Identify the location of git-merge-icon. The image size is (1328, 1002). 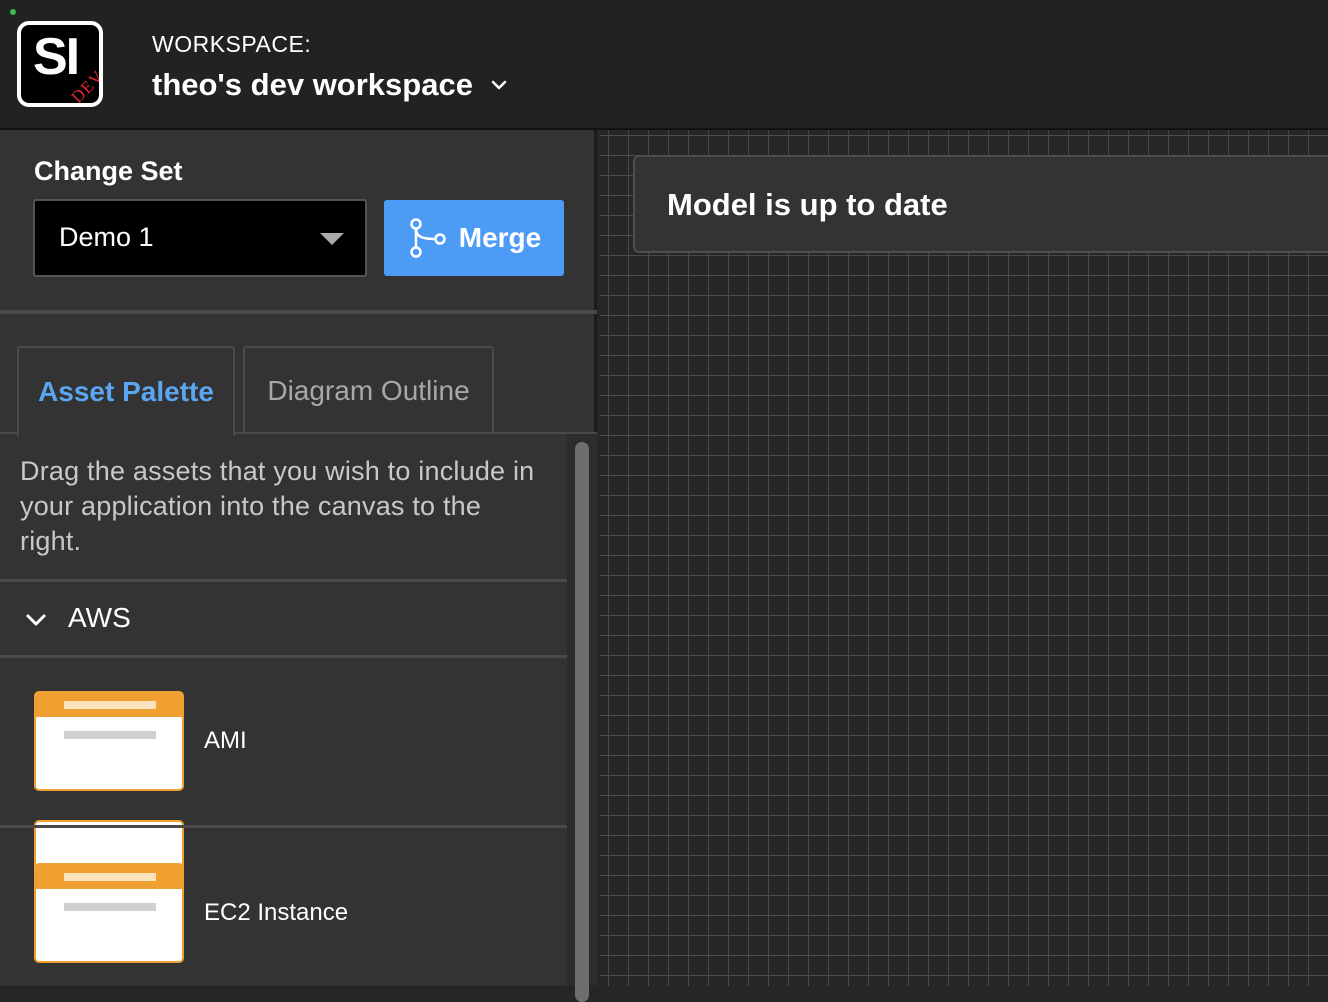
(428, 238).